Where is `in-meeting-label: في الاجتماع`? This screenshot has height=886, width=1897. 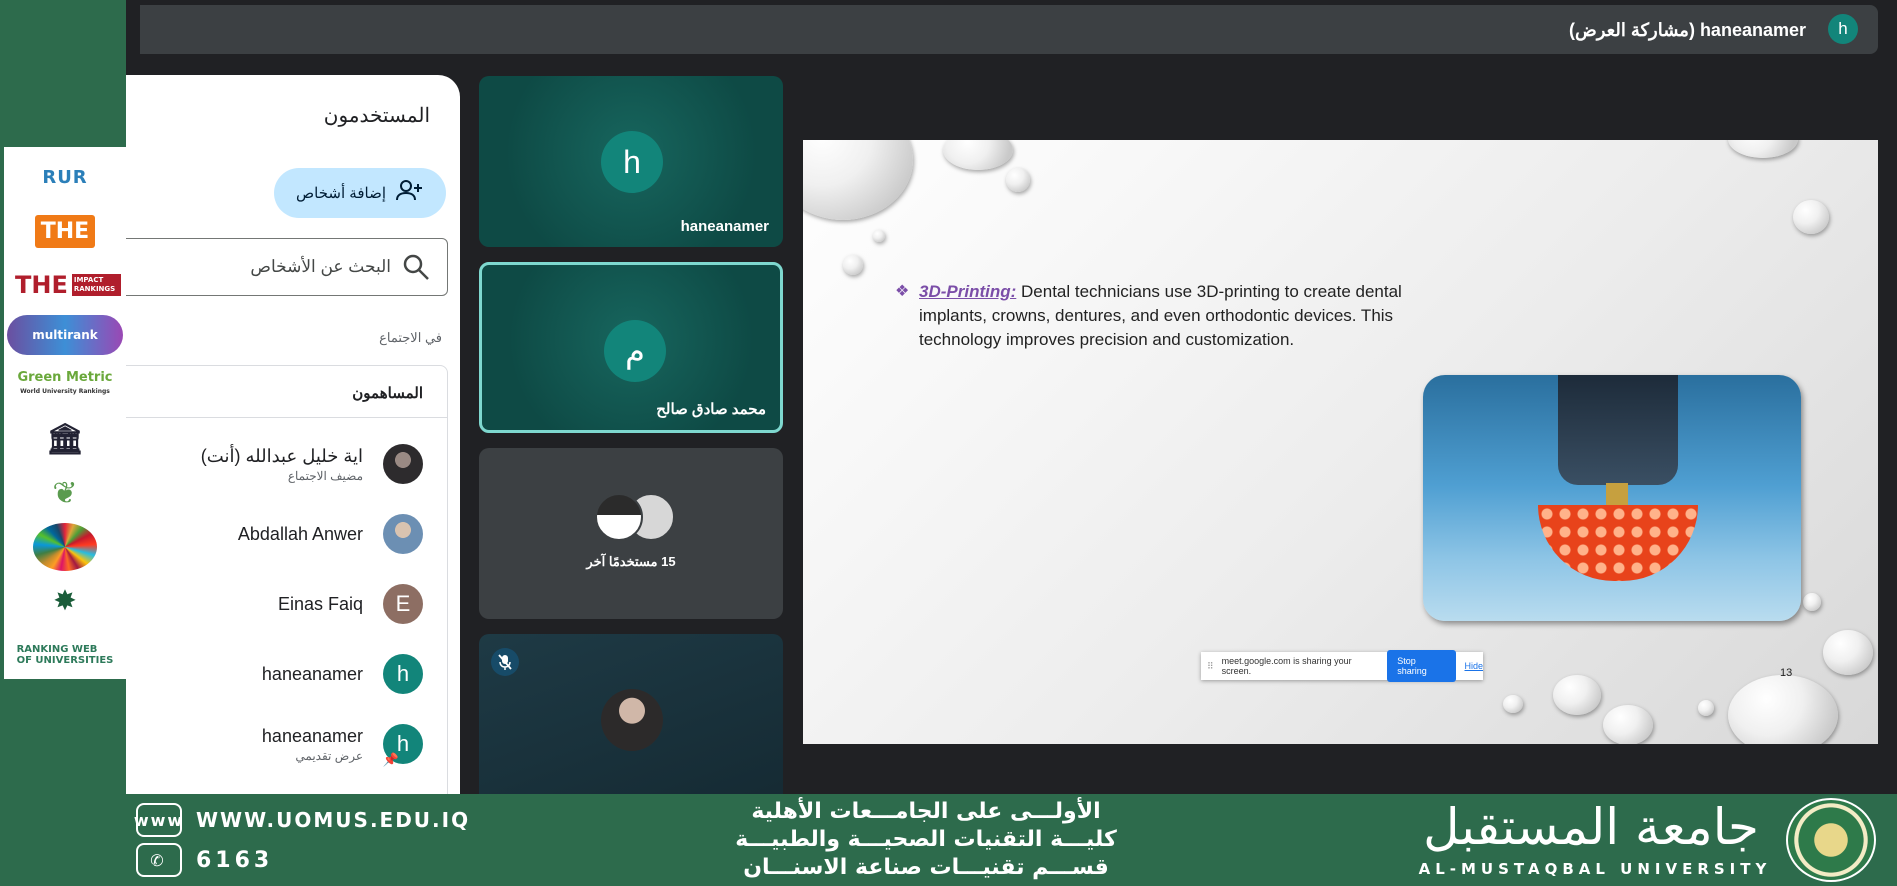
in-meeting-label: في الاجتماع is located at coordinates (410, 337).